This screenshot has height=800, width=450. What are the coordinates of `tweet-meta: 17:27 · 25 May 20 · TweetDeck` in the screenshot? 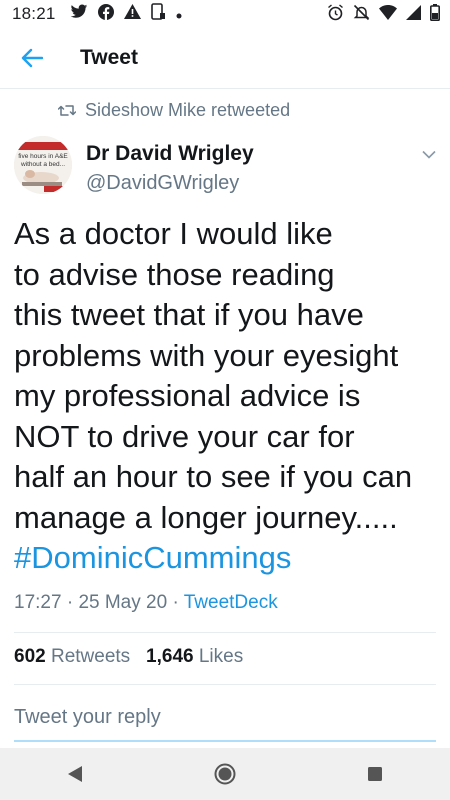 It's located at (146, 603).